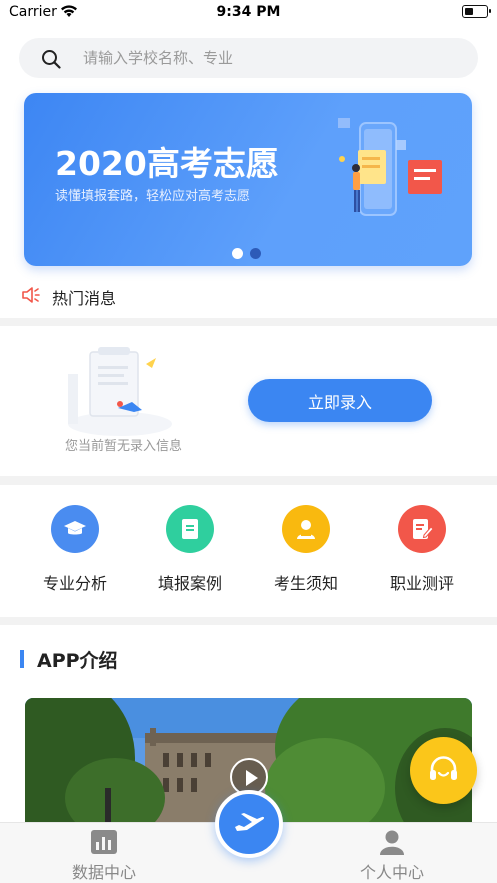 Image resolution: width=497 pixels, height=883 pixels. What do you see at coordinates (248, 296) in the screenshot?
I see `hot-news-row: 热门消息` at bounding box center [248, 296].